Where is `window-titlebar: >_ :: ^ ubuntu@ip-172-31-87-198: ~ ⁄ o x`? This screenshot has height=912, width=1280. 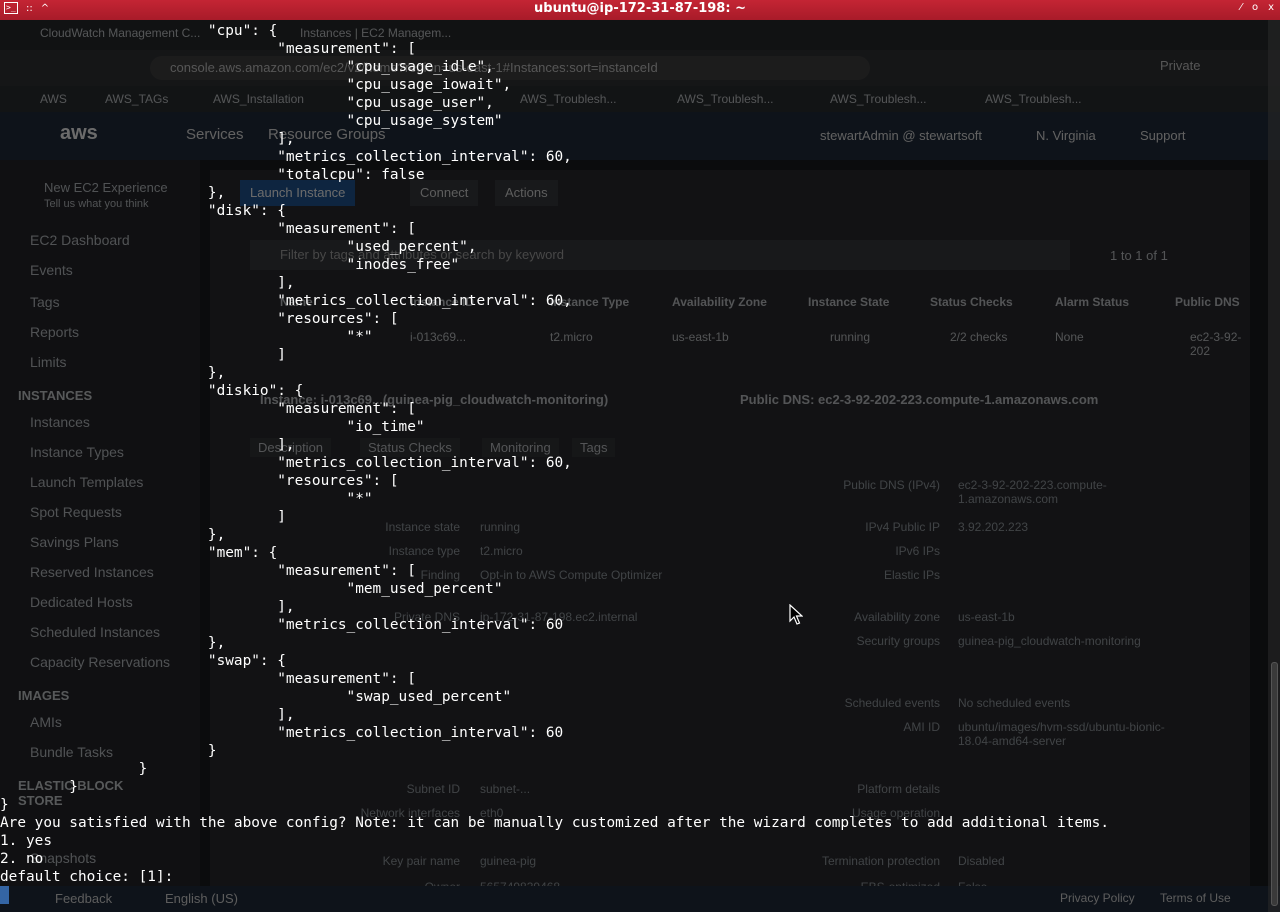
window-titlebar: >_ :: ^ ubuntu@ip-172-31-87-198: ~ ⁄ o x is located at coordinates (640, 10).